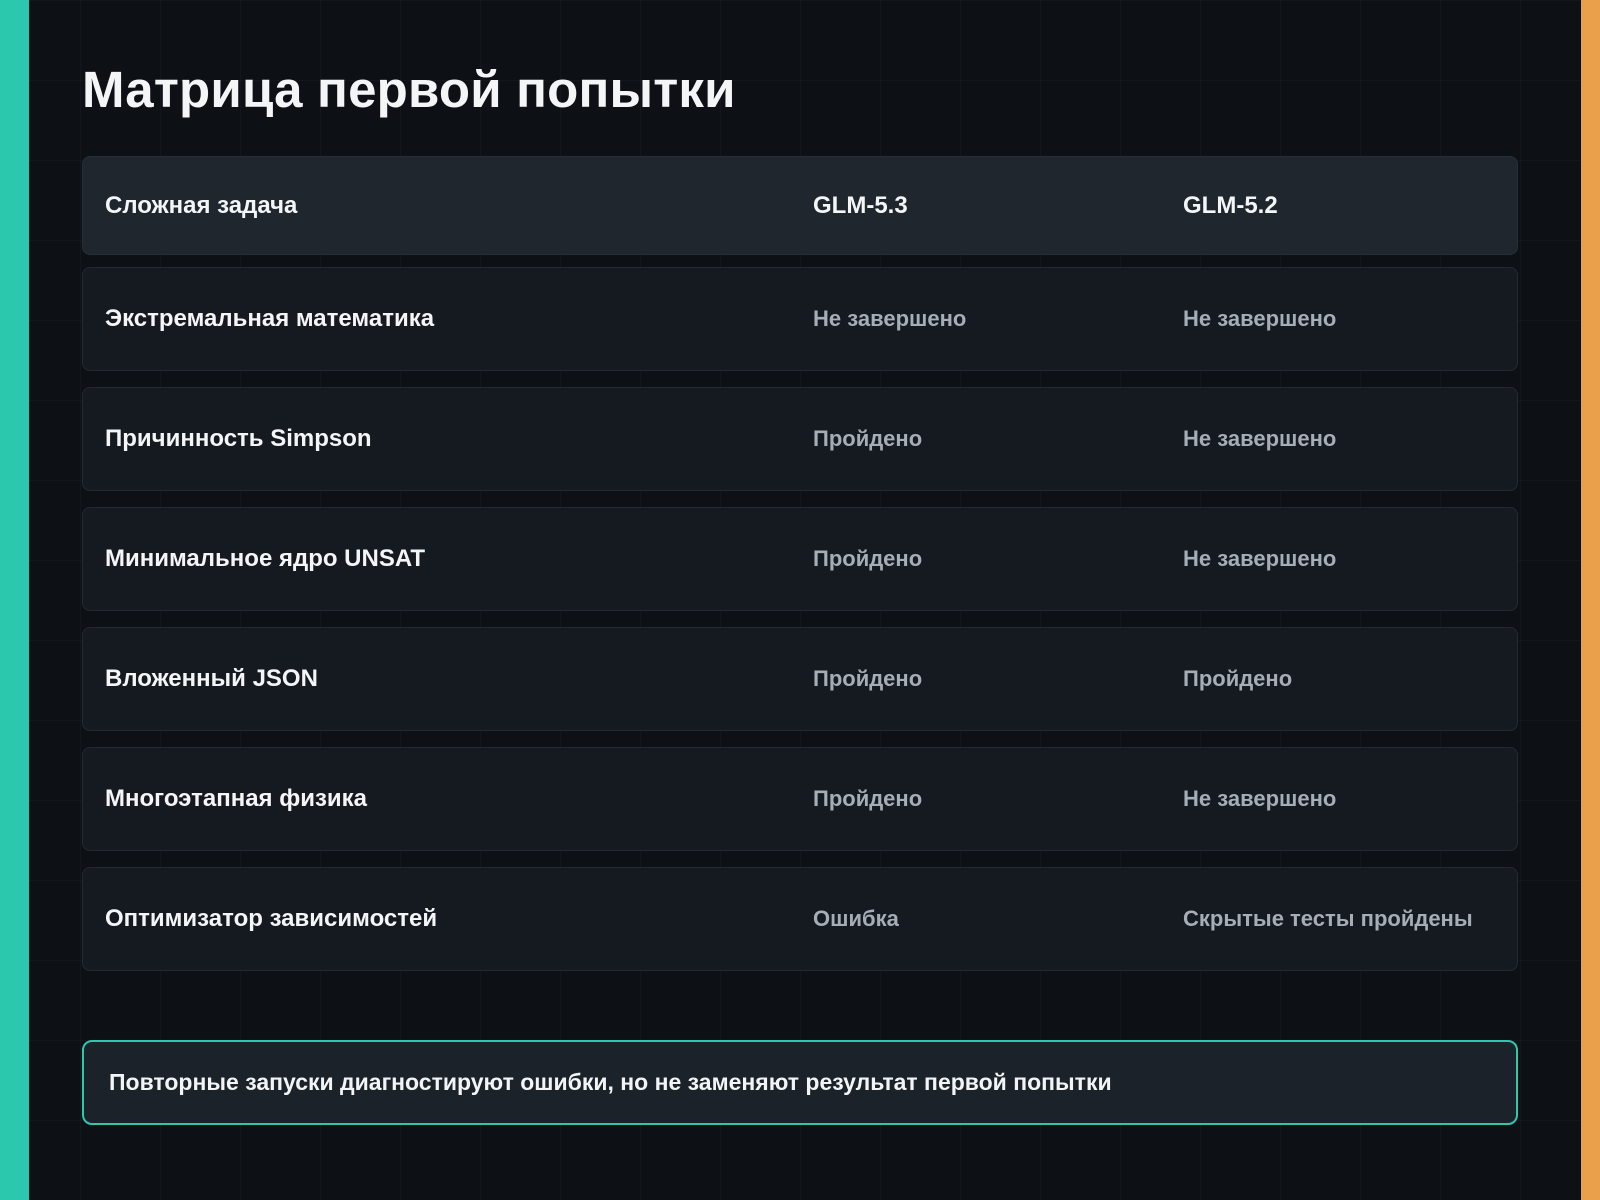 The image size is (1600, 1200). I want to click on page-title: Матрица первой попытки, so click(409, 89).